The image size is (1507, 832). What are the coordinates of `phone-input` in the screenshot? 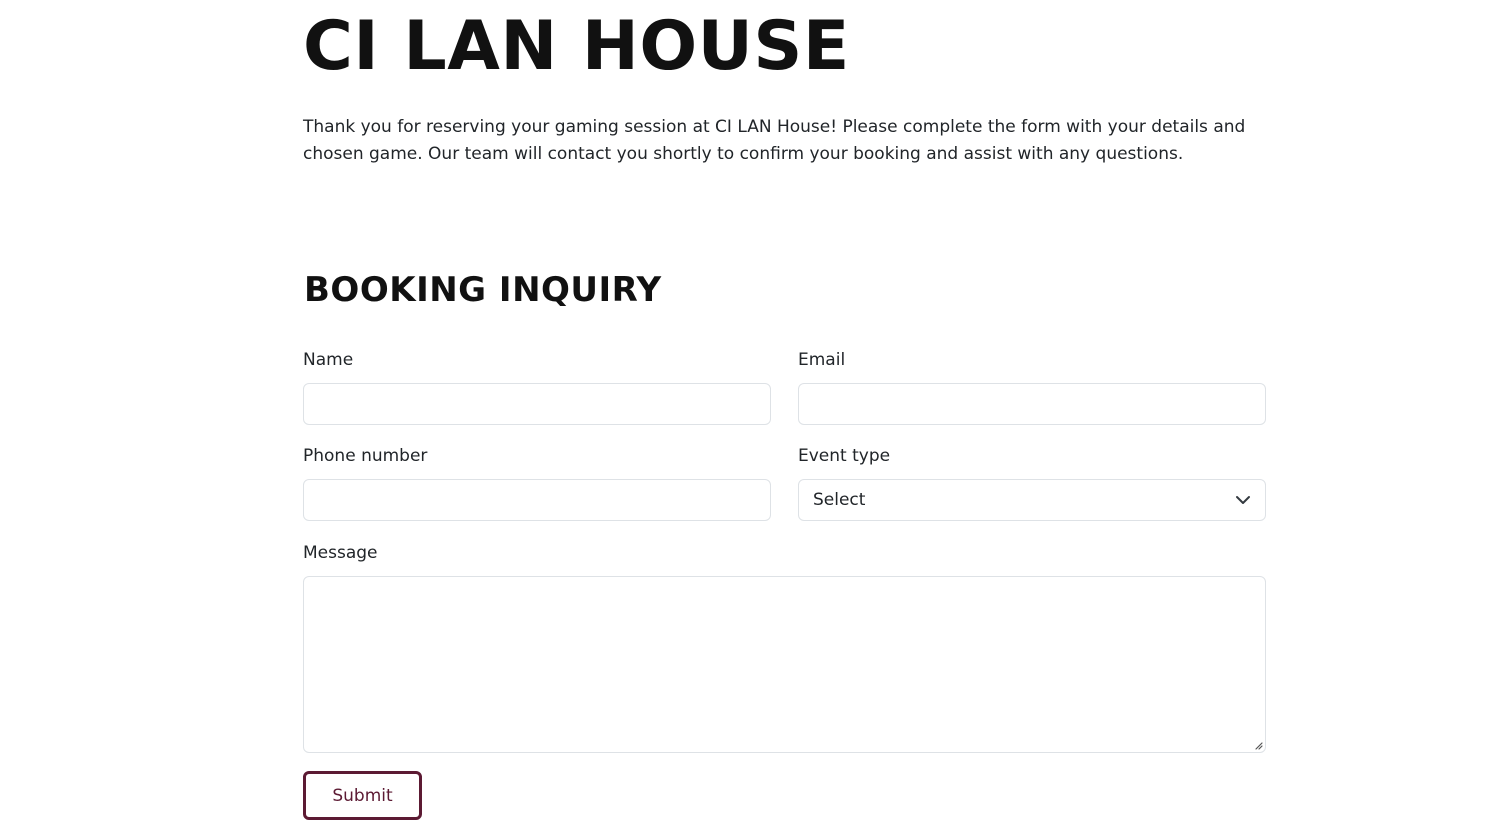 It's located at (537, 500).